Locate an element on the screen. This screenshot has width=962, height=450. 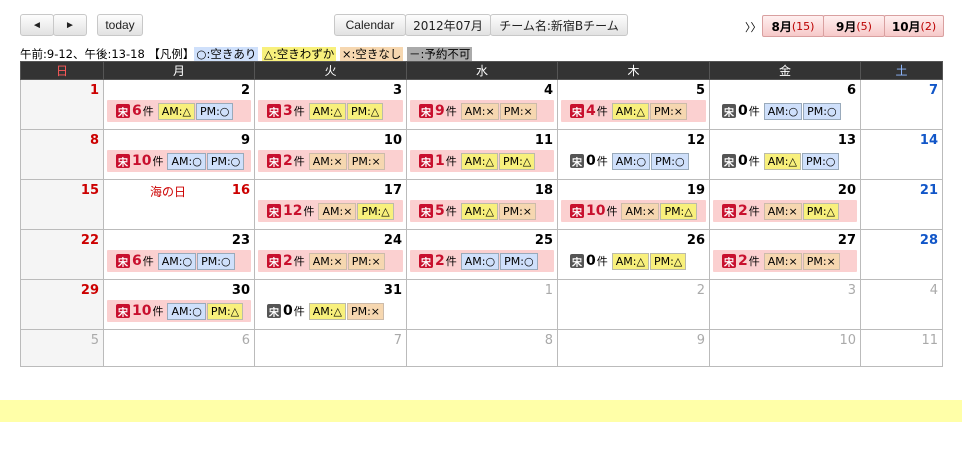
day-cell: 11 is located at coordinates (901, 348).